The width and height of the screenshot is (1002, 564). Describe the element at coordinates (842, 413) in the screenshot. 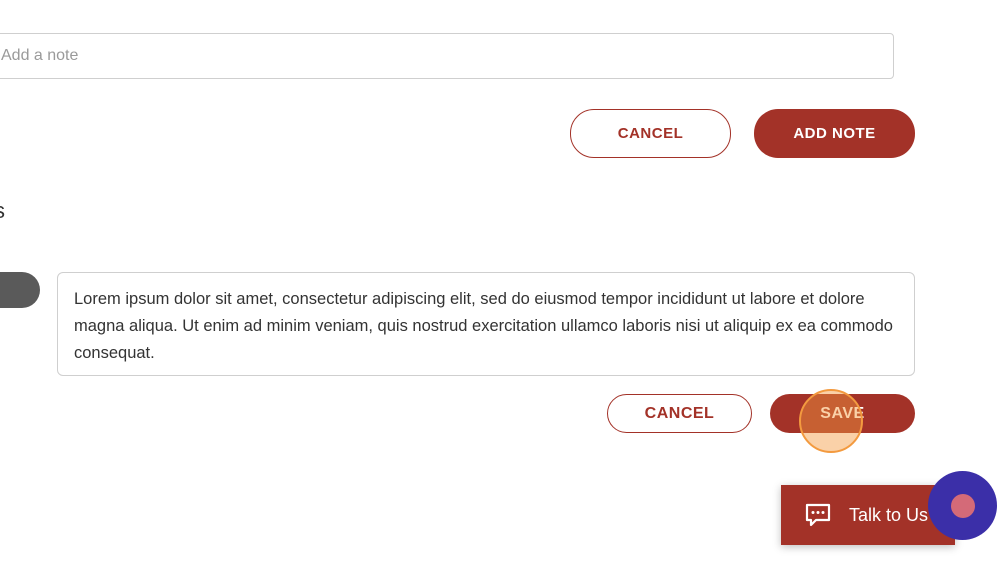

I see `save-button: SAVE` at that location.